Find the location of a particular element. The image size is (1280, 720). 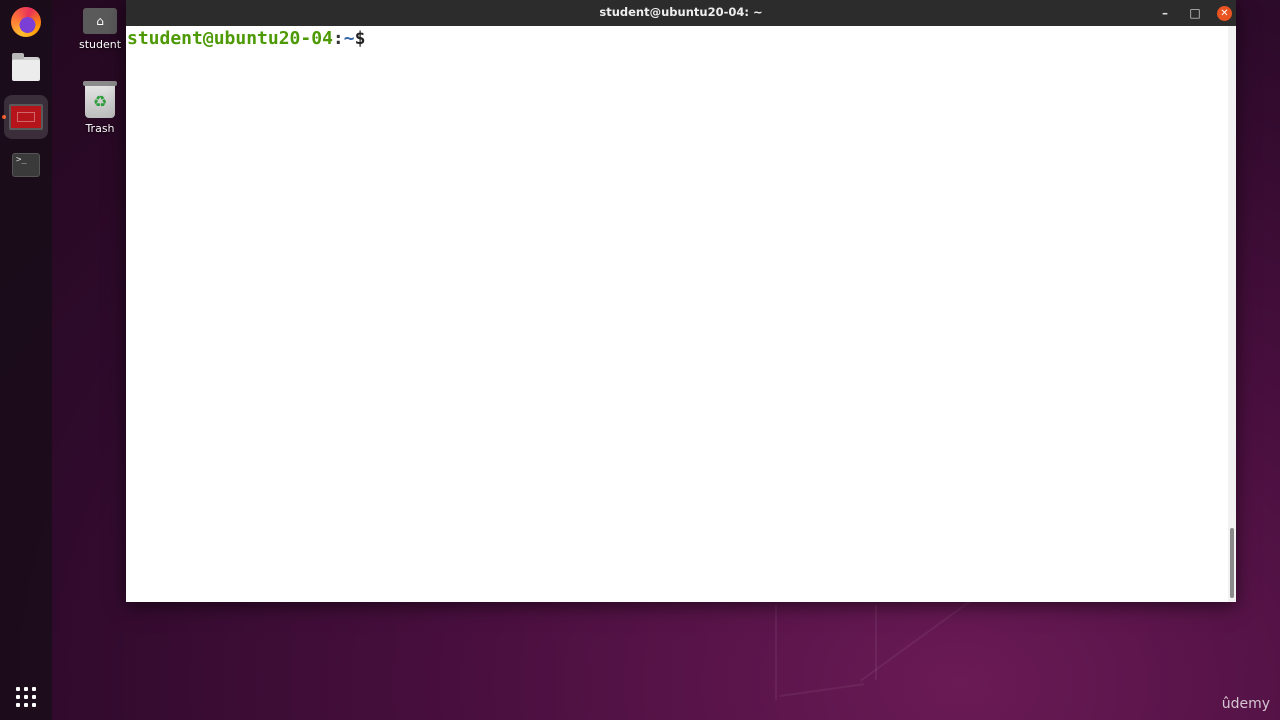

terminal-scrollbar is located at coordinates (1232, 314).